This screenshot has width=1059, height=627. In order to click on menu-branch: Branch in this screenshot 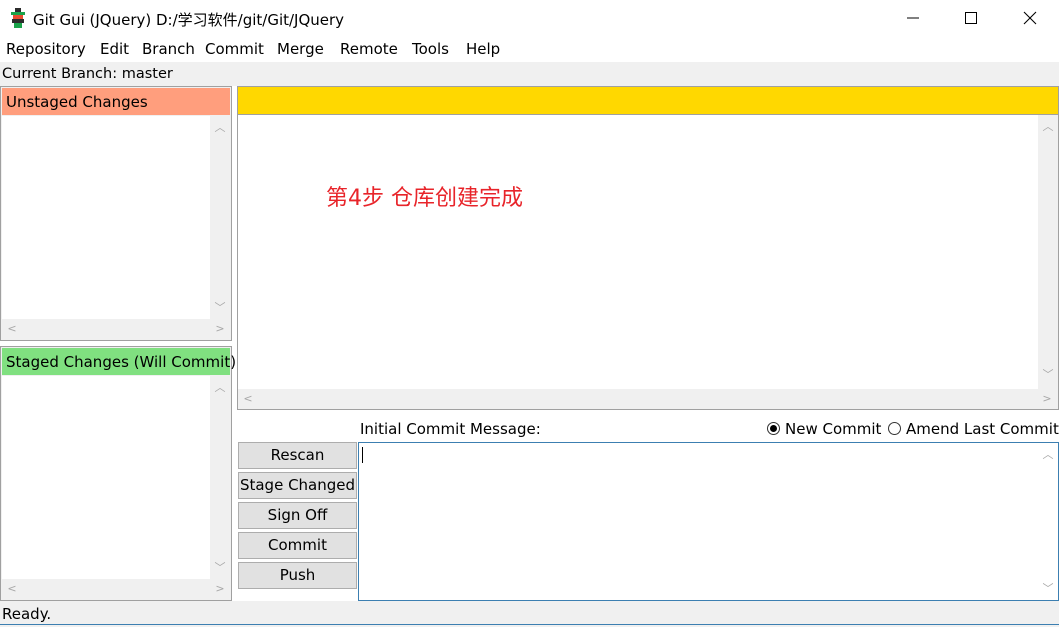, I will do `click(168, 49)`.